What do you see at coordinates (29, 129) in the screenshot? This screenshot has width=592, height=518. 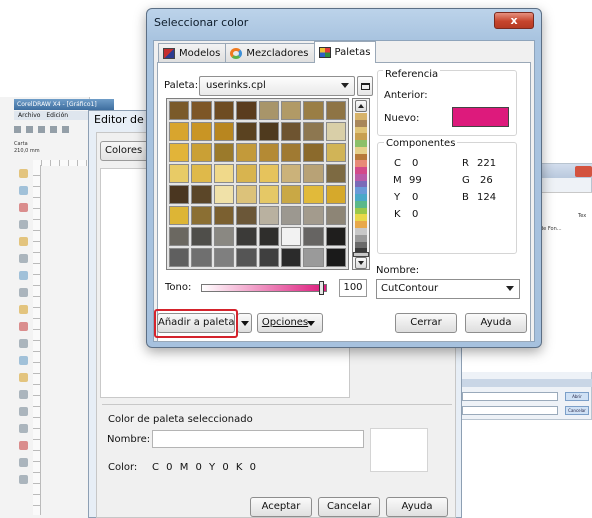 I see `open-icon` at bounding box center [29, 129].